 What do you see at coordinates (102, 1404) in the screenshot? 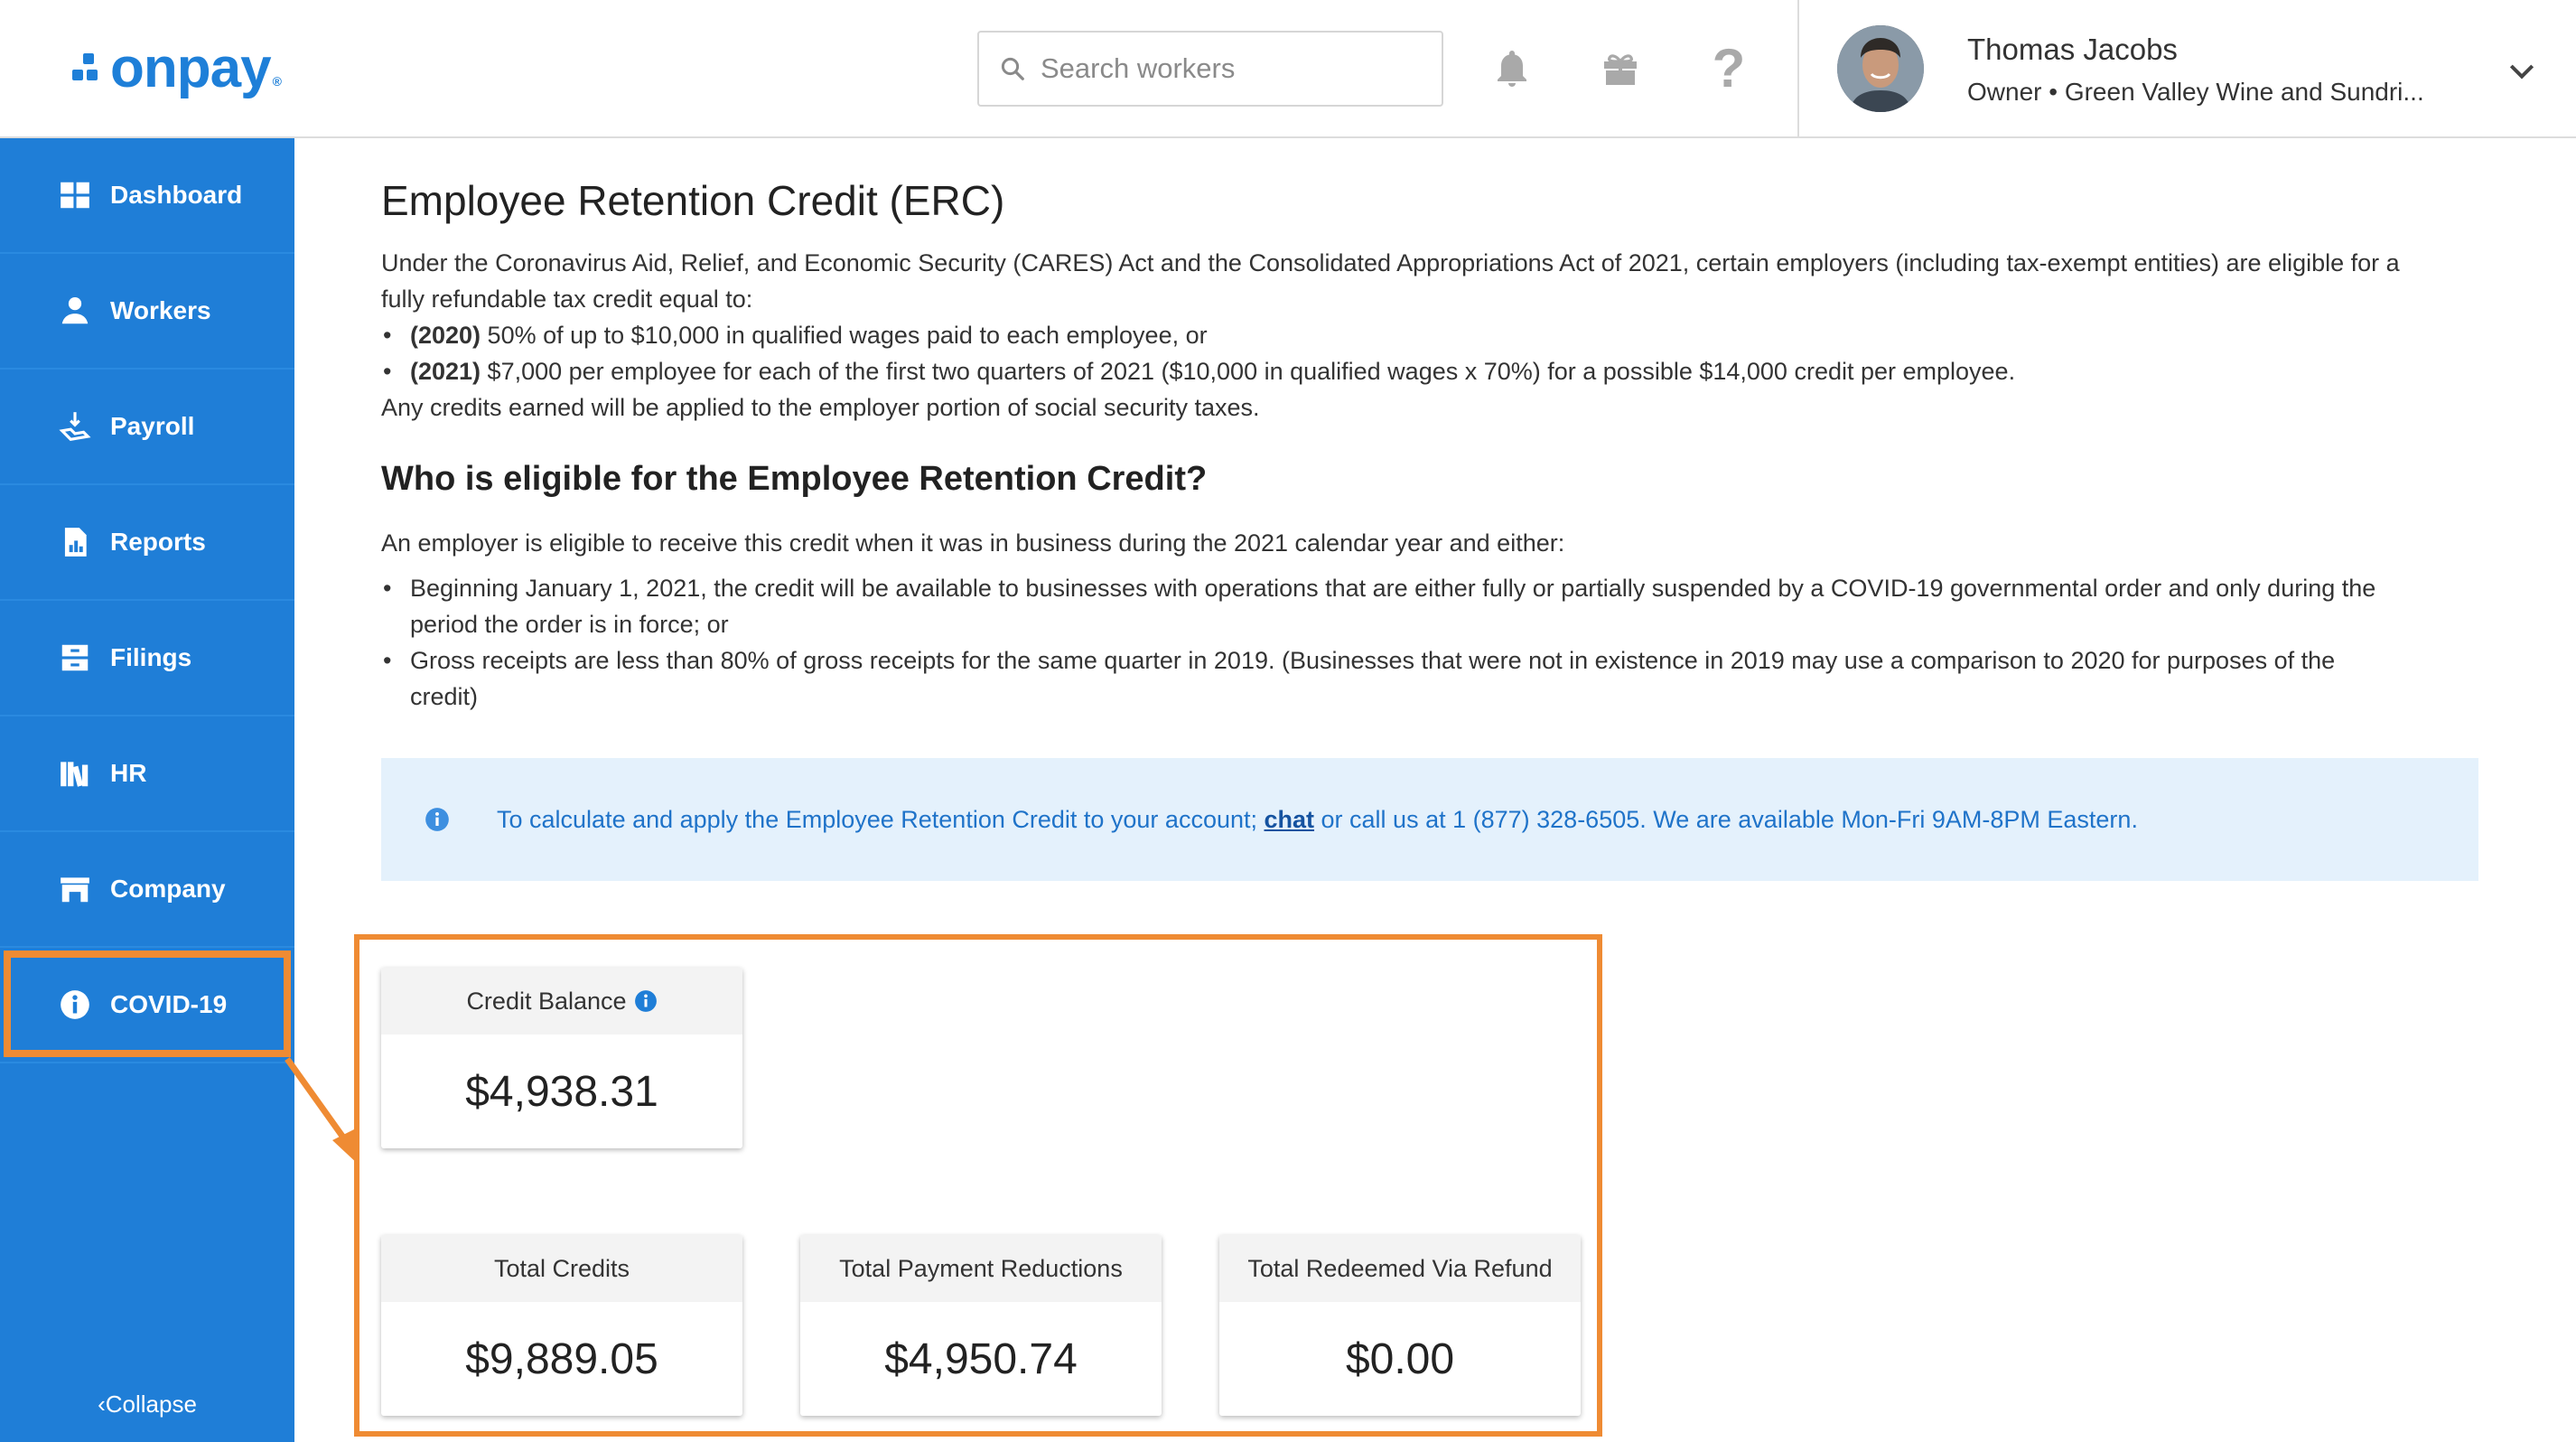
I see `chevron-left-icon: ‹` at bounding box center [102, 1404].